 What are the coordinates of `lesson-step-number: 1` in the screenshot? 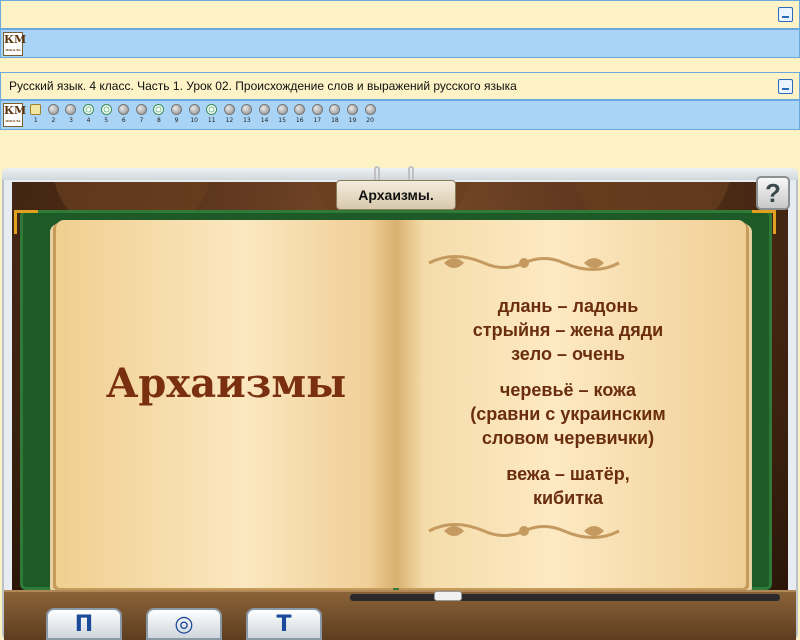 It's located at (35, 120).